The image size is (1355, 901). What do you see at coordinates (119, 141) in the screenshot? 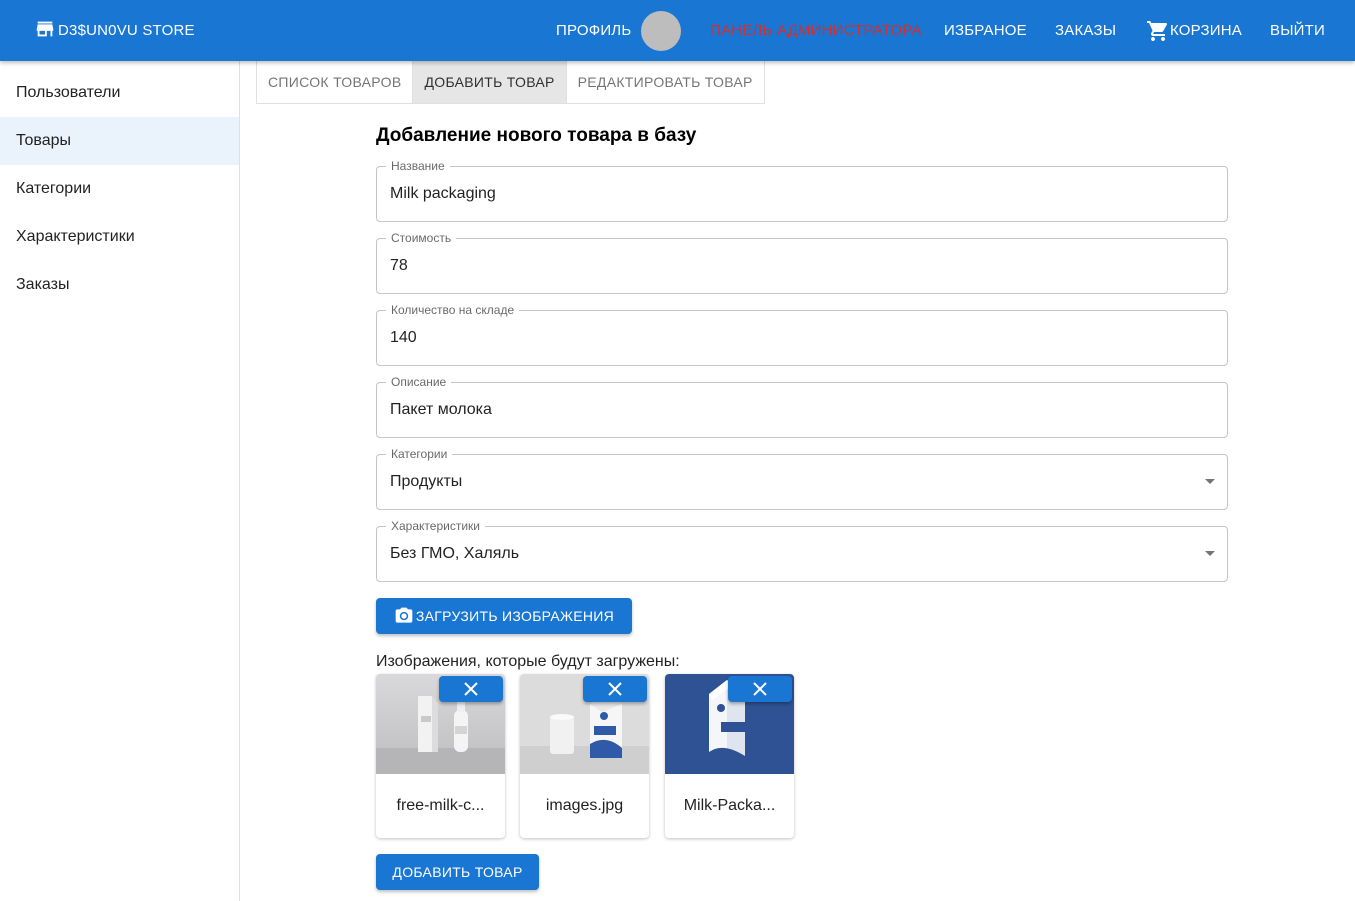
I see `sidebar-item-products: Товары` at bounding box center [119, 141].